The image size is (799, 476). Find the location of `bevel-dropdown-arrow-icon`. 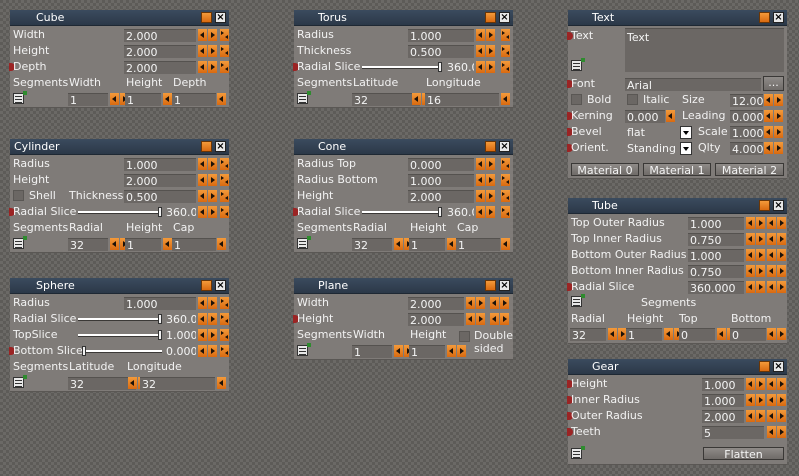

bevel-dropdown-arrow-icon is located at coordinates (686, 132).